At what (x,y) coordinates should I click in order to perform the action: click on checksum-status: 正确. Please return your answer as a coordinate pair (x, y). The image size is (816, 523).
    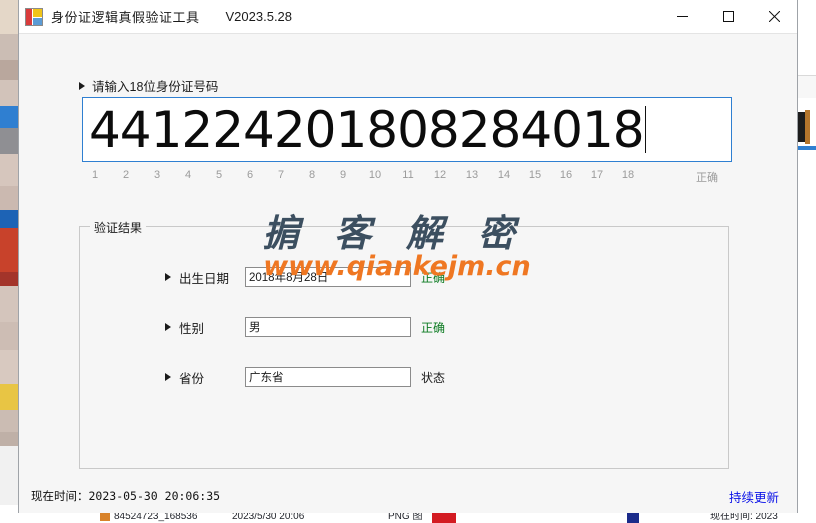
    Looking at the image, I should click on (707, 178).